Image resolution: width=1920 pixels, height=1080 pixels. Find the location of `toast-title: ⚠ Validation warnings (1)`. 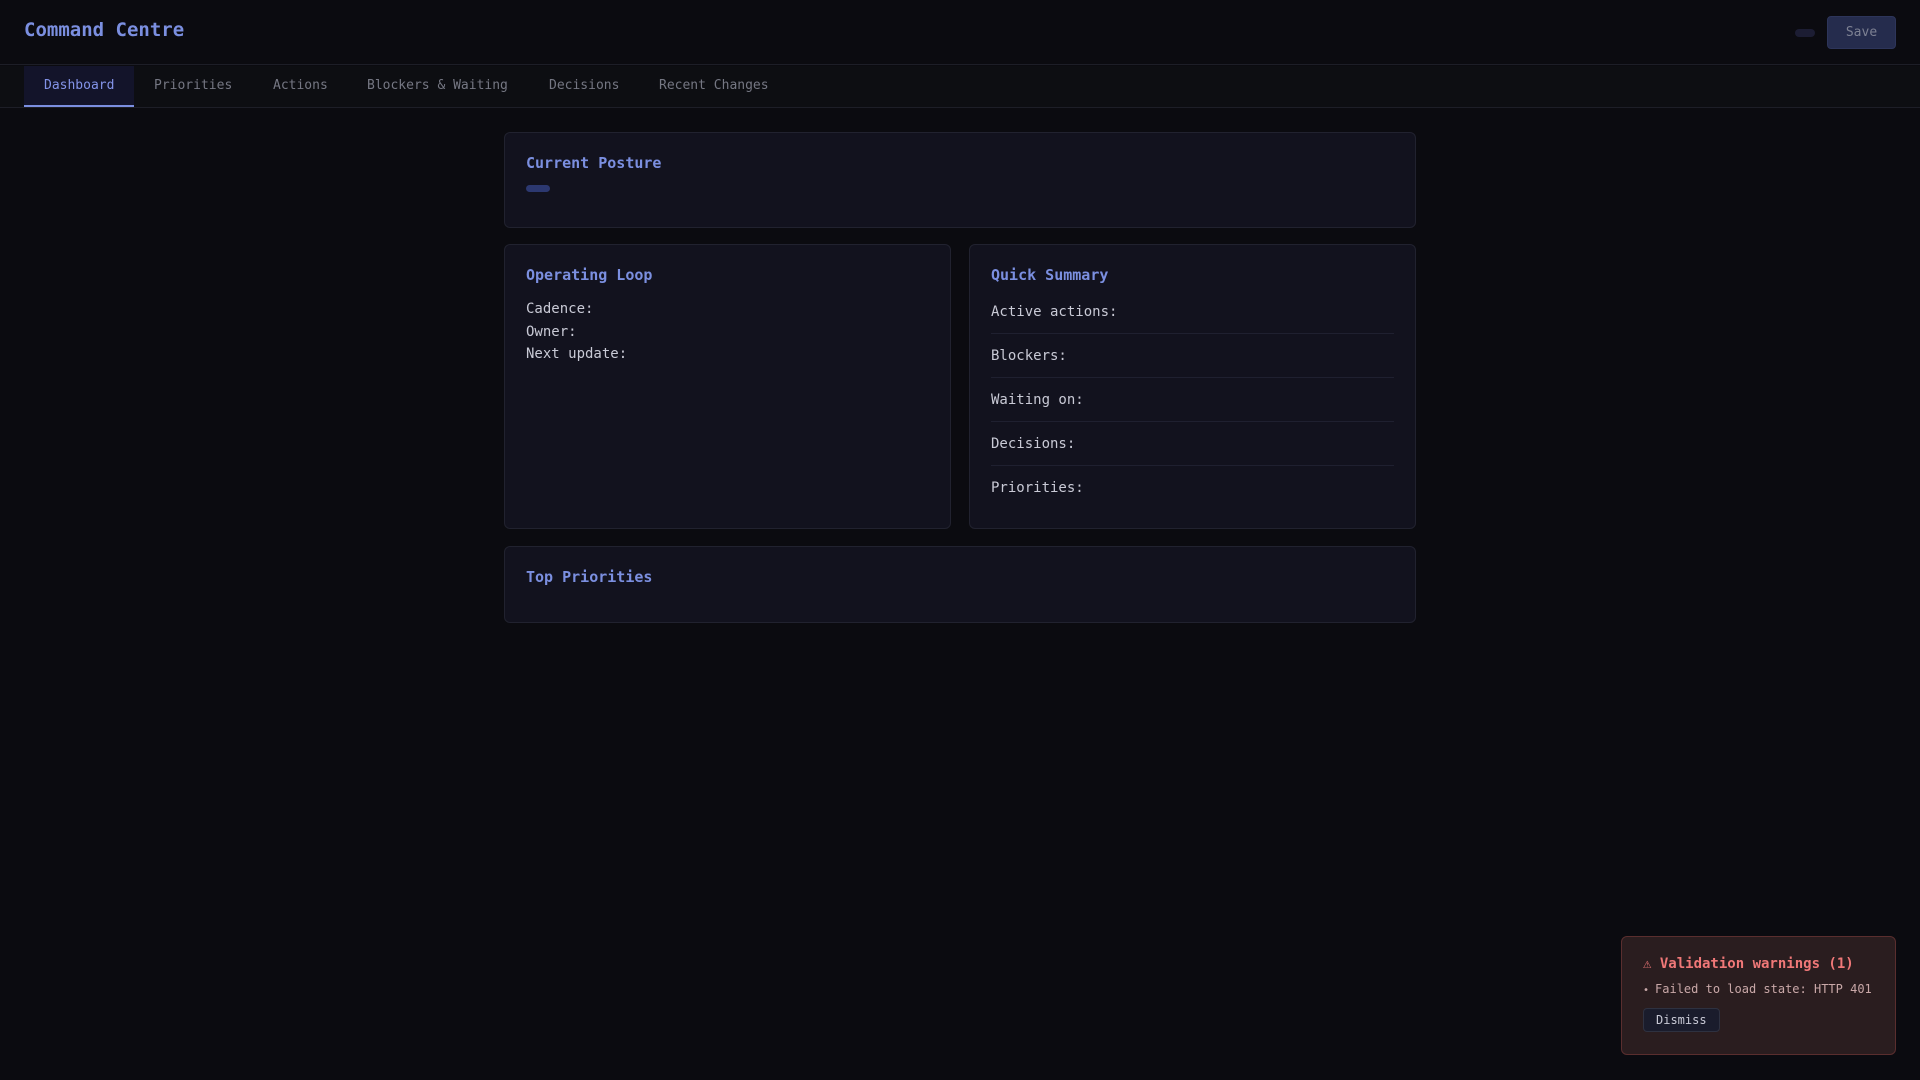

toast-title: ⚠ Validation warnings (1) is located at coordinates (1748, 964).